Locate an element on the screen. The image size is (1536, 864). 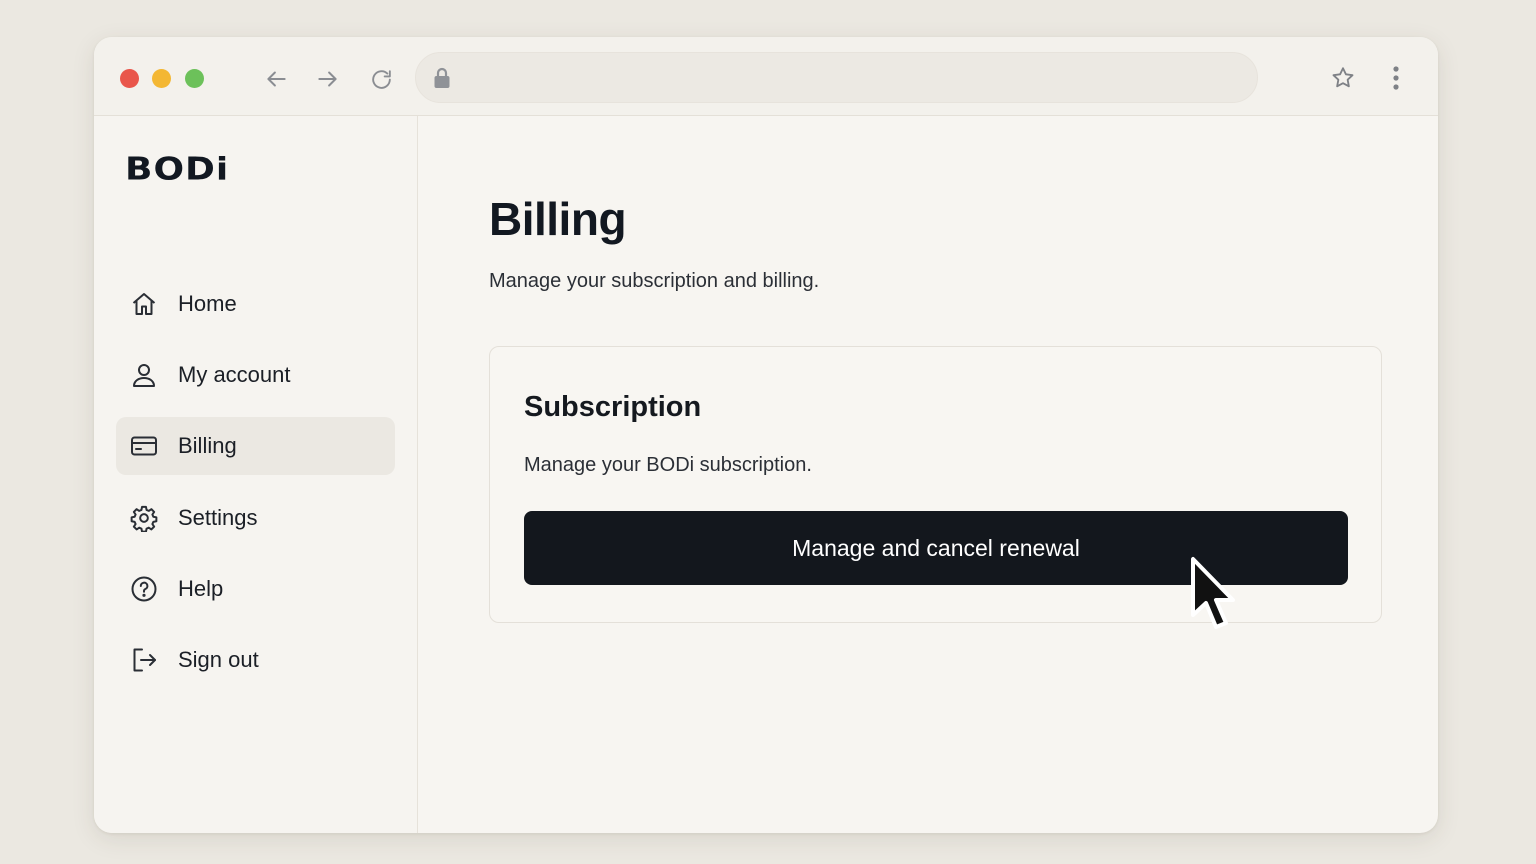
browser-toolbar is located at coordinates (766, 76).